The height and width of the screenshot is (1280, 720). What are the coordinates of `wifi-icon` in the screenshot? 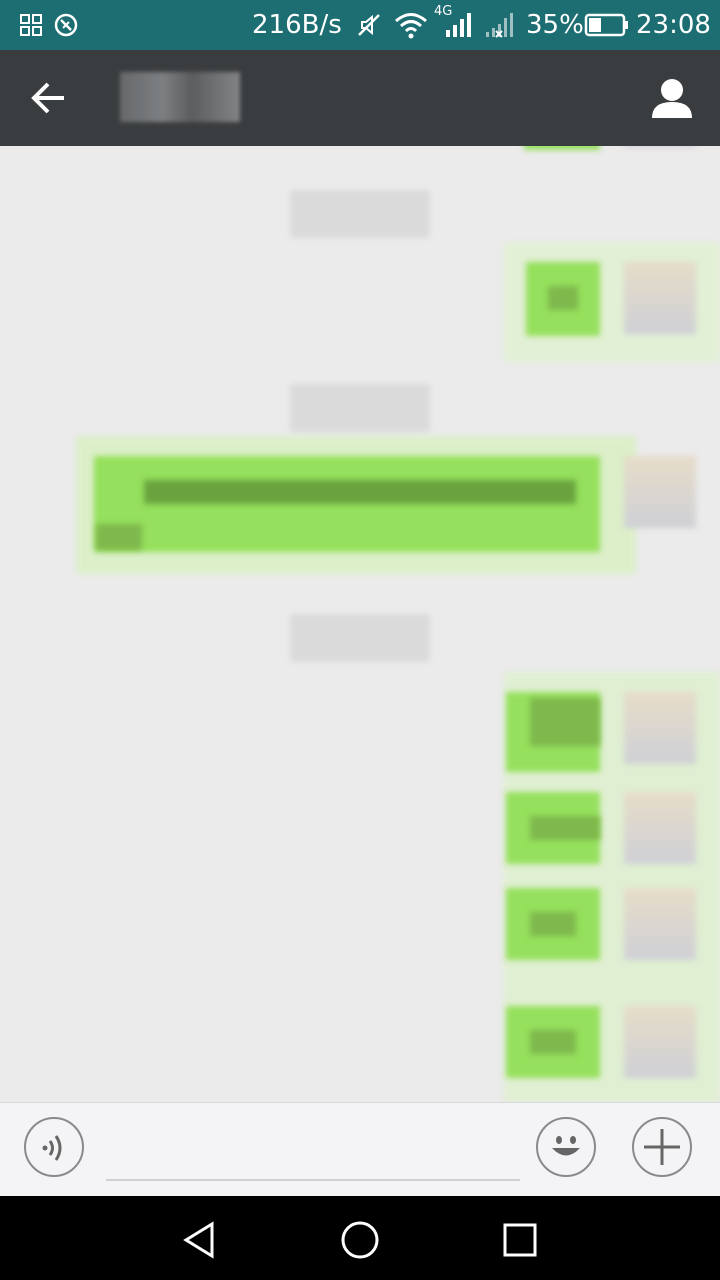 It's located at (411, 26).